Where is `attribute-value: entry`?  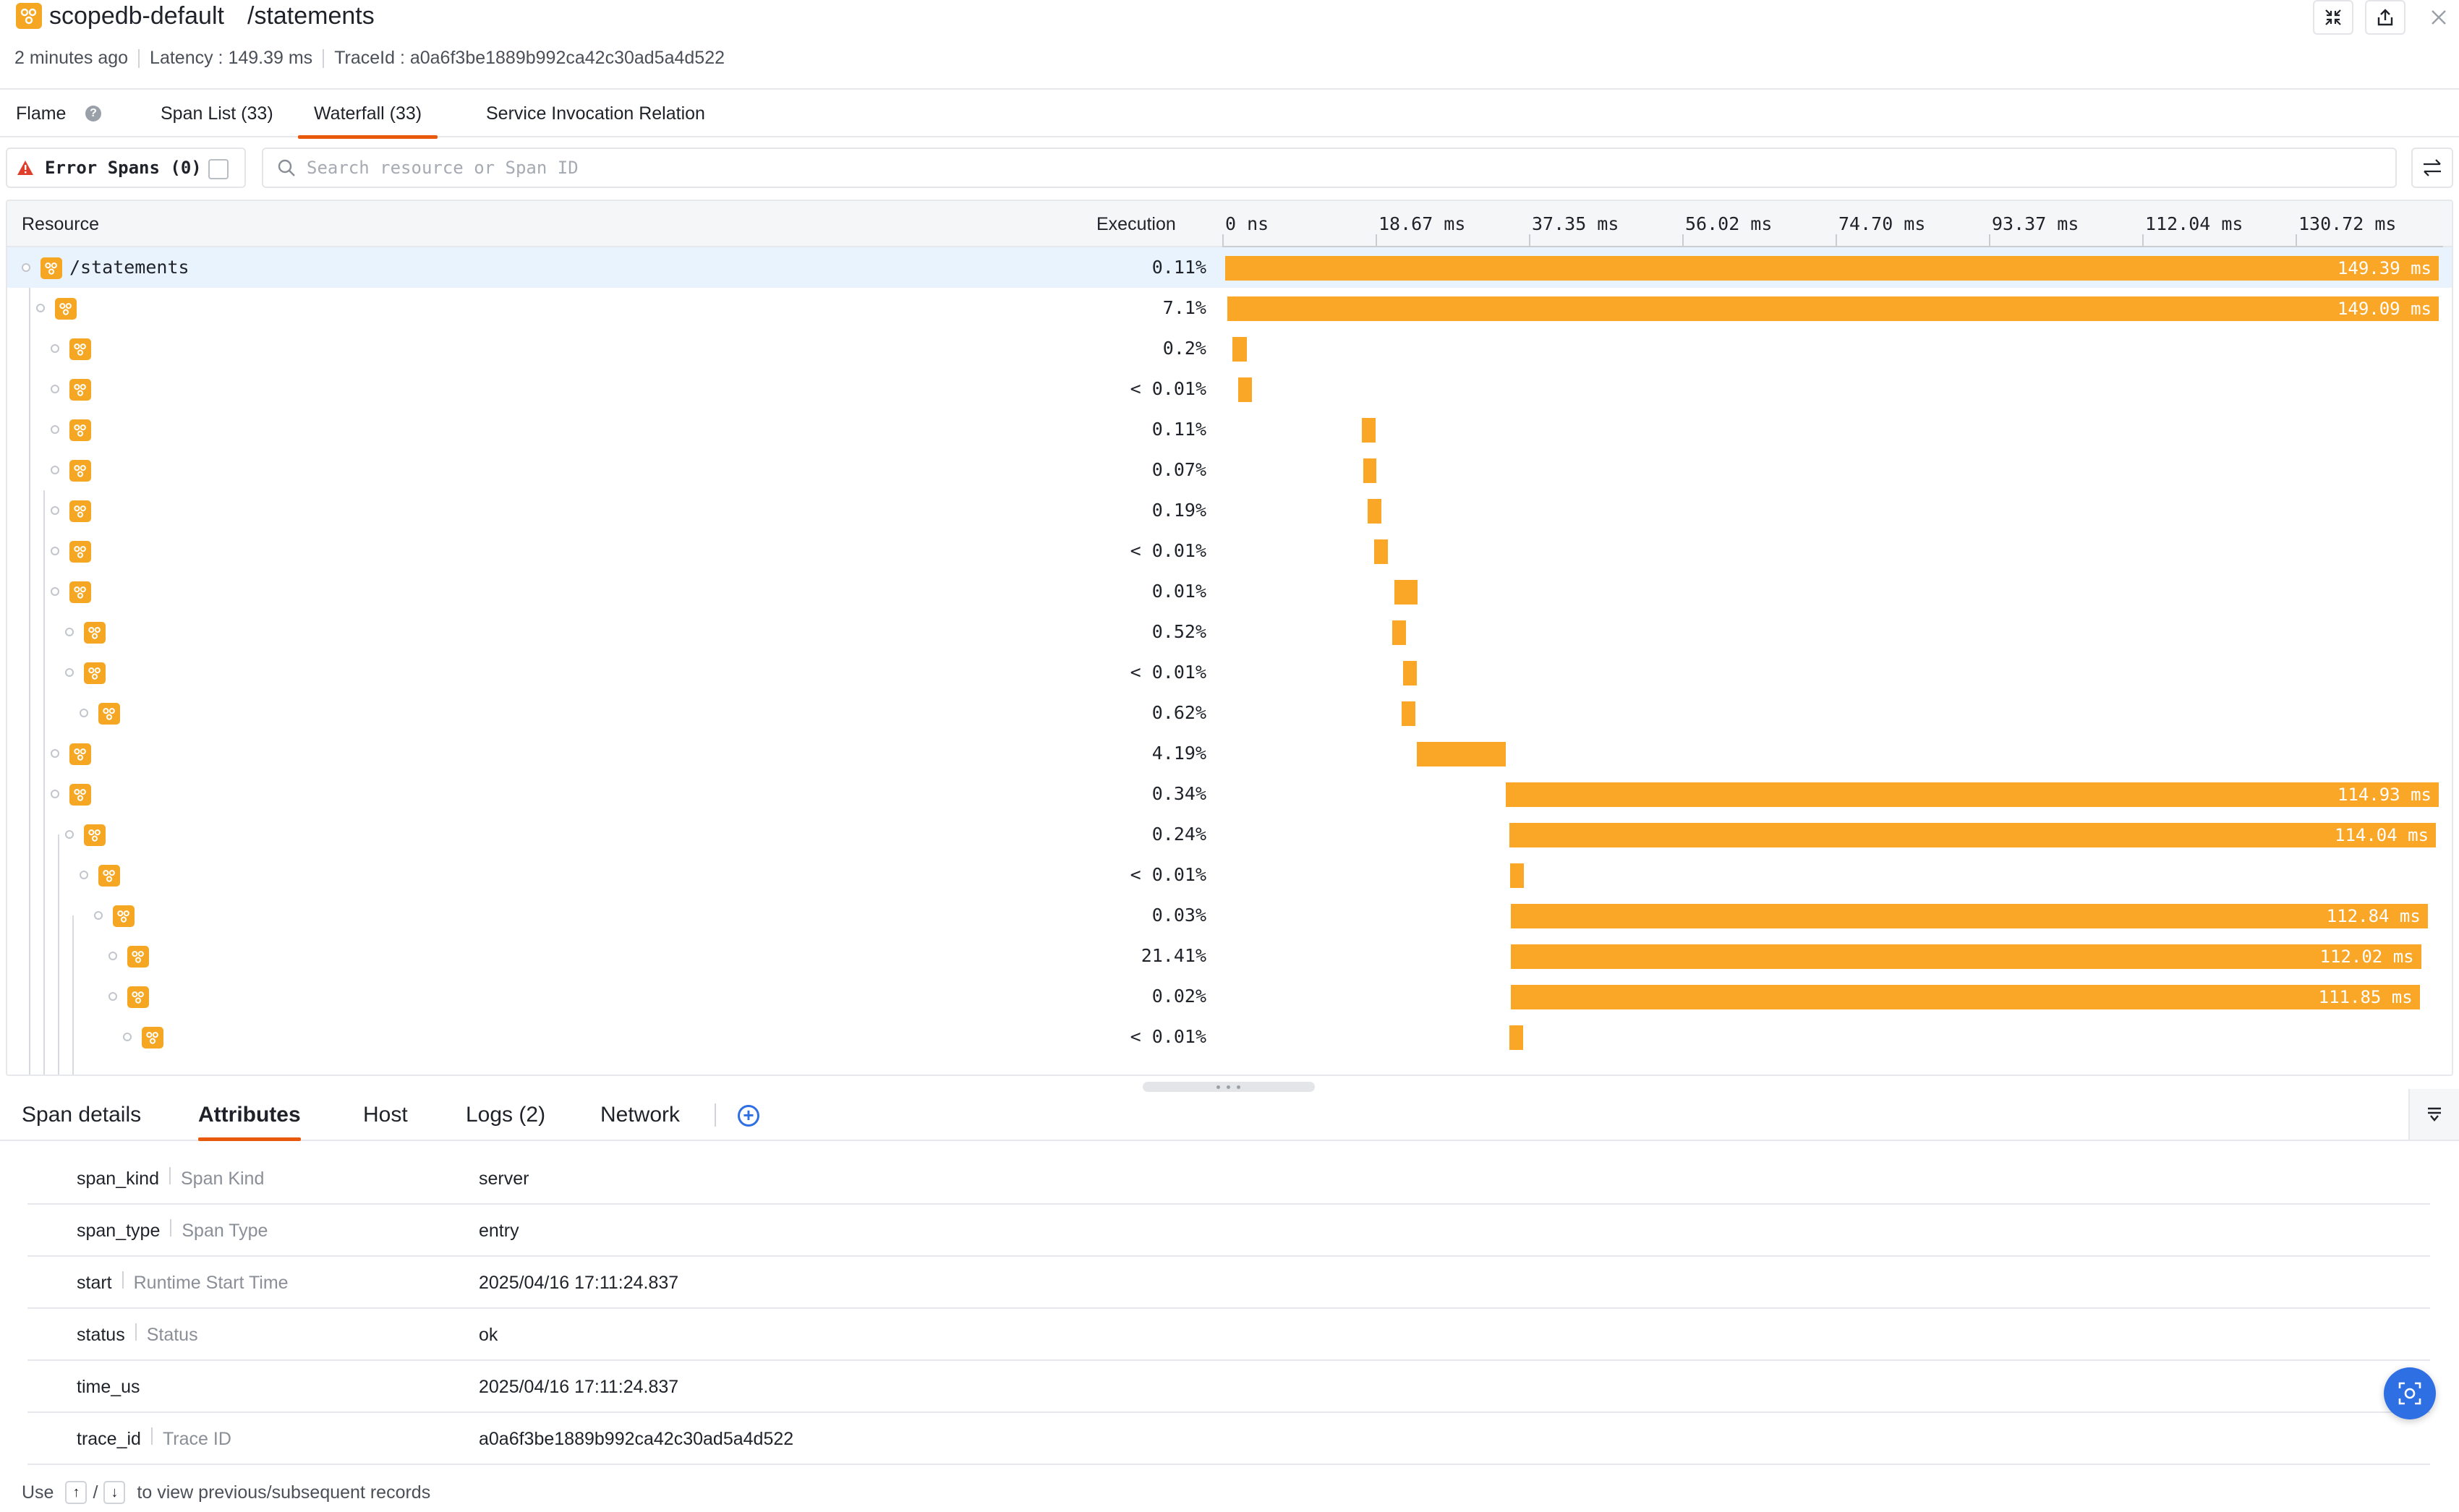 attribute-value: entry is located at coordinates (499, 1231).